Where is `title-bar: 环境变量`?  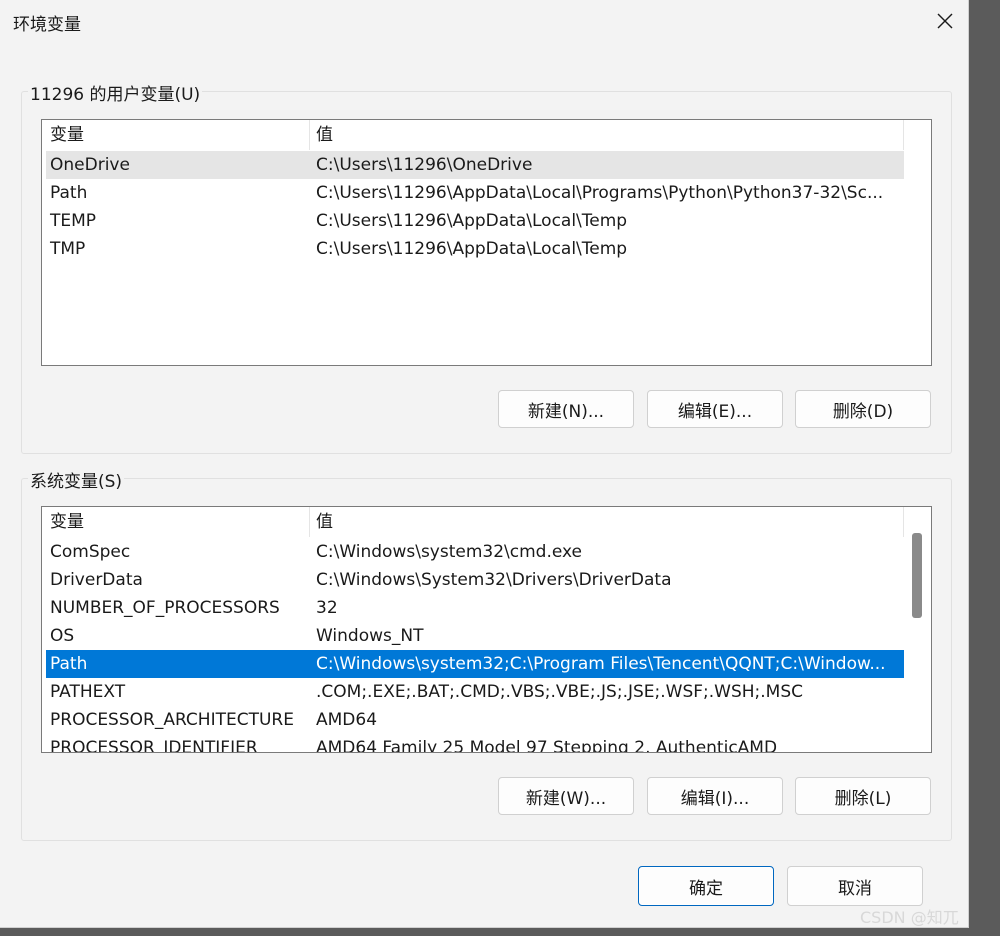 title-bar: 环境变量 is located at coordinates (484, 21).